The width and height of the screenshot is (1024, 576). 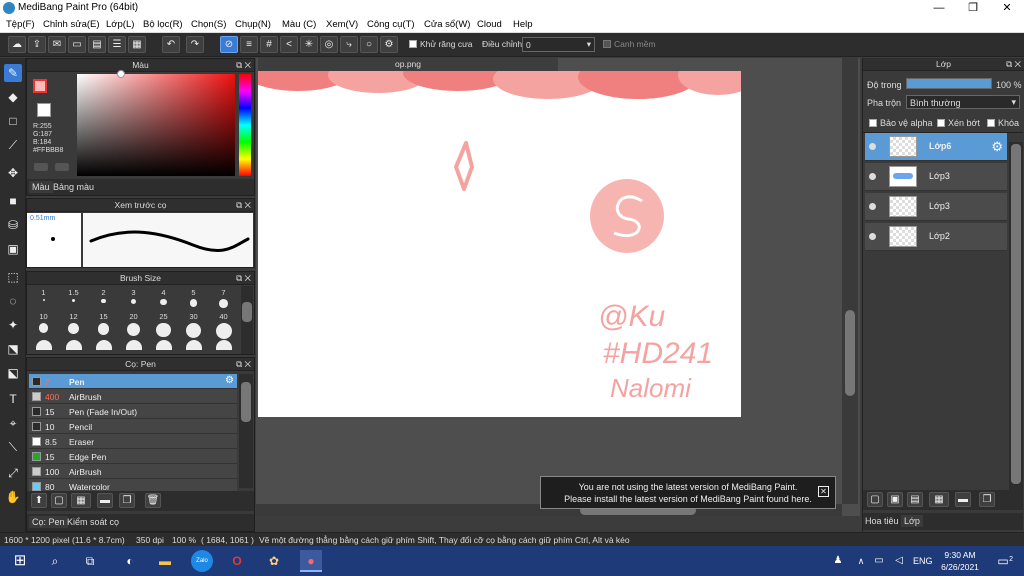 I want to click on layer-row: Lớp2, so click(x=936, y=237).